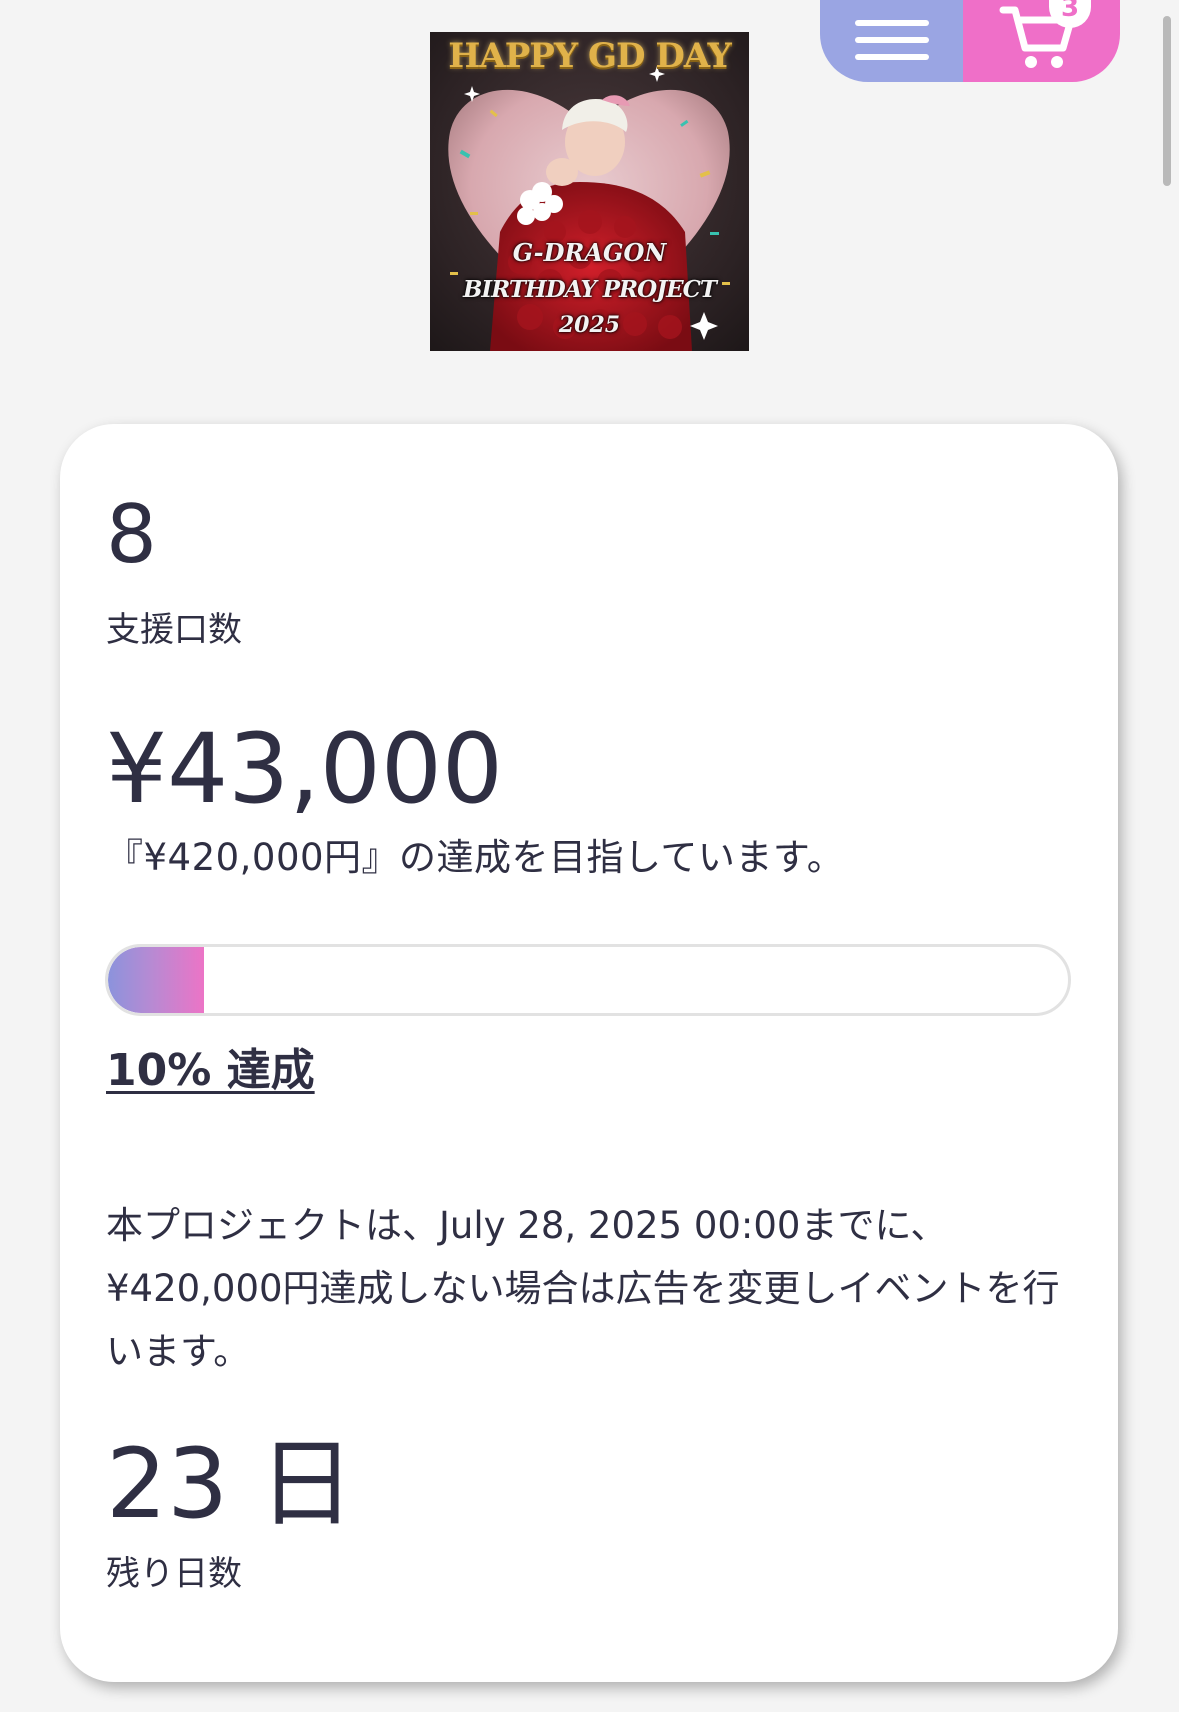 This screenshot has width=1179, height=1712. What do you see at coordinates (589, 252) in the screenshot?
I see `project-image-artist: G-DRAGON` at bounding box center [589, 252].